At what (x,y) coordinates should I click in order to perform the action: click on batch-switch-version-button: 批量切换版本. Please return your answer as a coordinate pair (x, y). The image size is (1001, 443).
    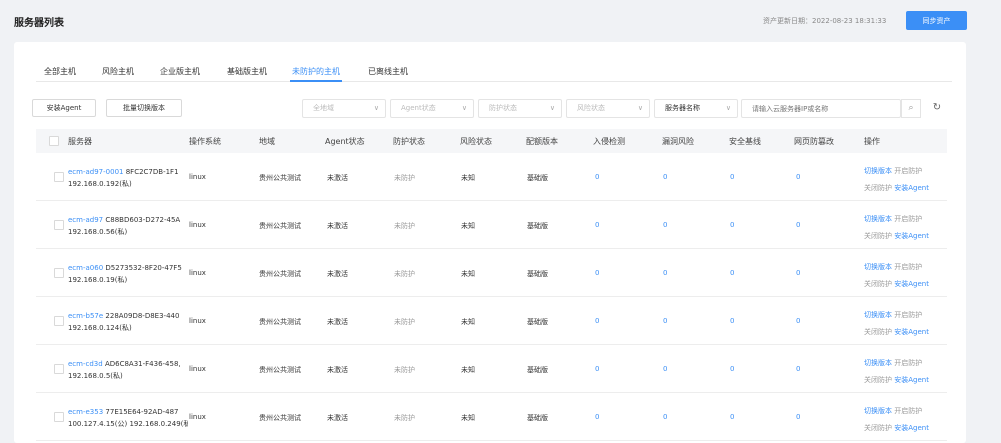
    Looking at the image, I should click on (144, 108).